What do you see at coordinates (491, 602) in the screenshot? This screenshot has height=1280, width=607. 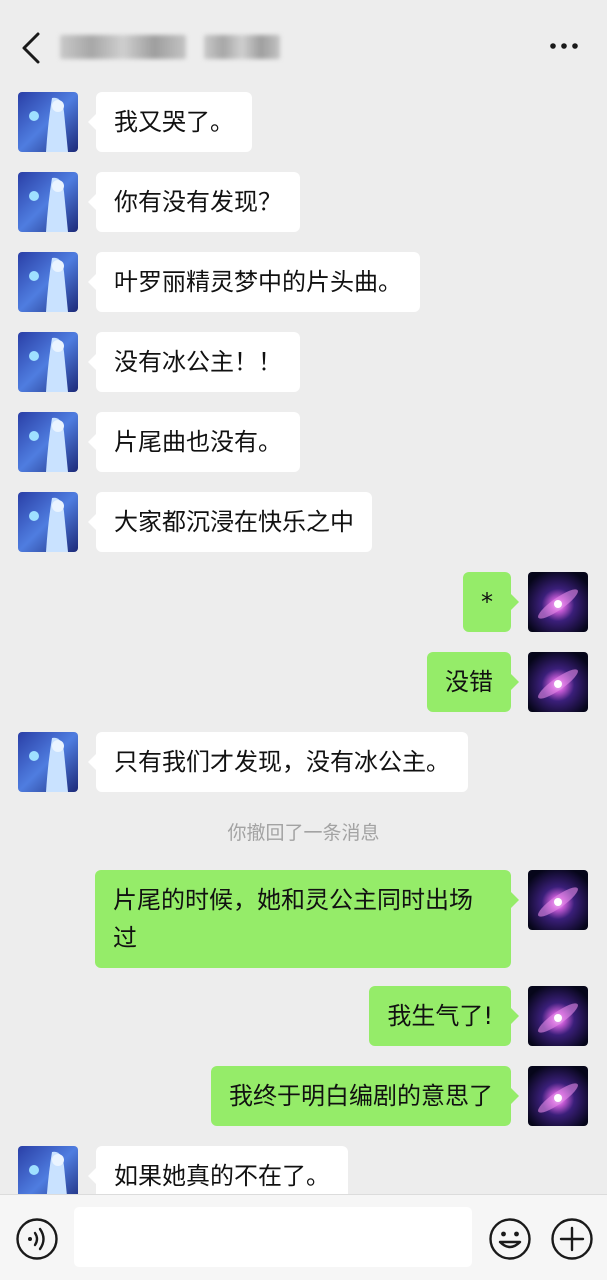 I see `message-bubble-outgoing: *` at bounding box center [491, 602].